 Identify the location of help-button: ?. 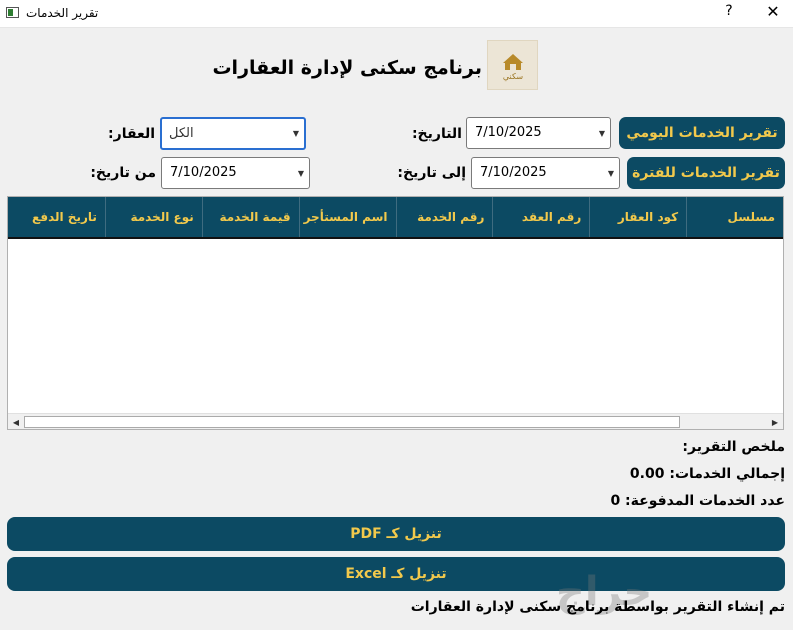
(729, 11).